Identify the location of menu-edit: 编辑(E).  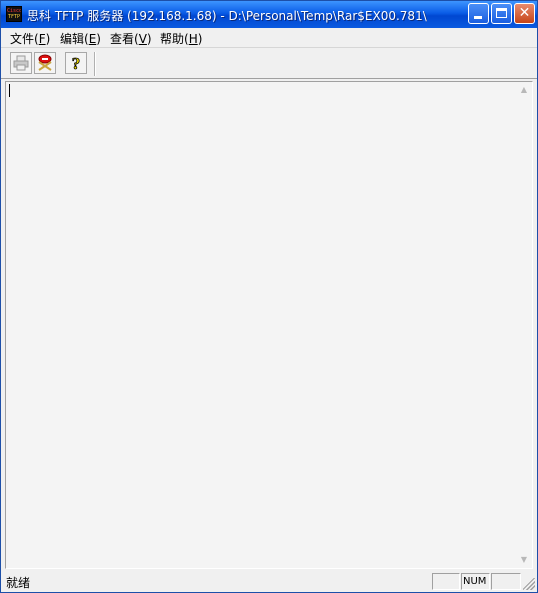
(80, 38).